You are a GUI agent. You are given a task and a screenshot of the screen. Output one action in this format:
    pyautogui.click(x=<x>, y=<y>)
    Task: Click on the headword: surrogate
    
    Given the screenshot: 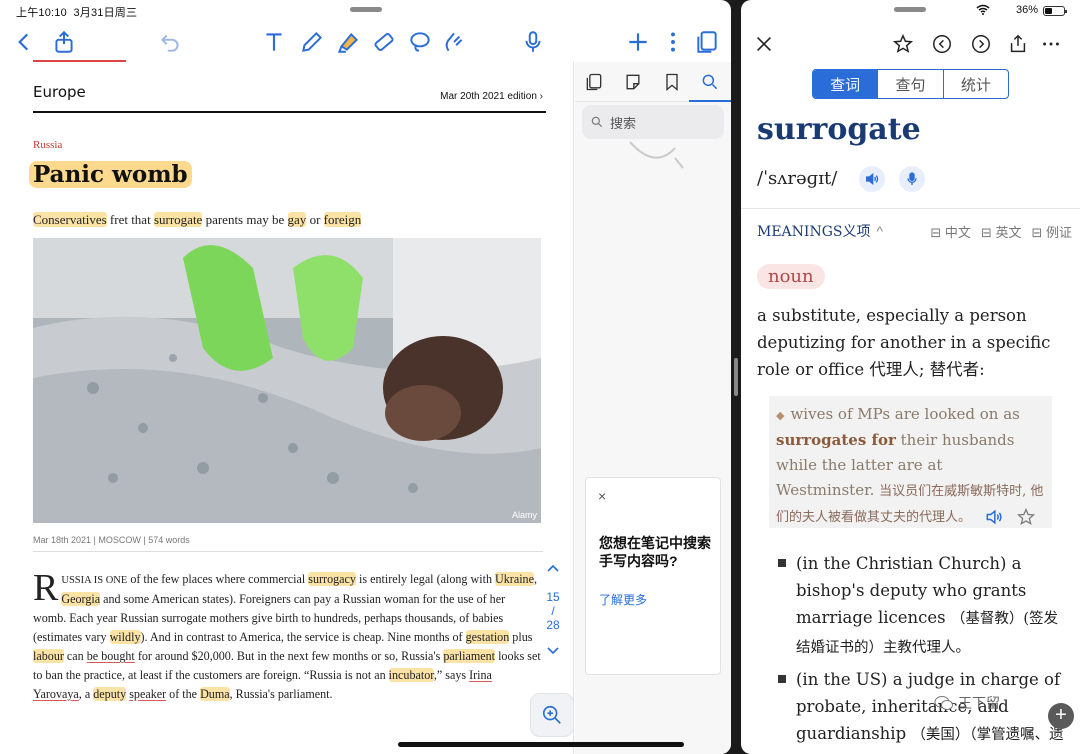 What is the action you would take?
    pyautogui.click(x=839, y=129)
    